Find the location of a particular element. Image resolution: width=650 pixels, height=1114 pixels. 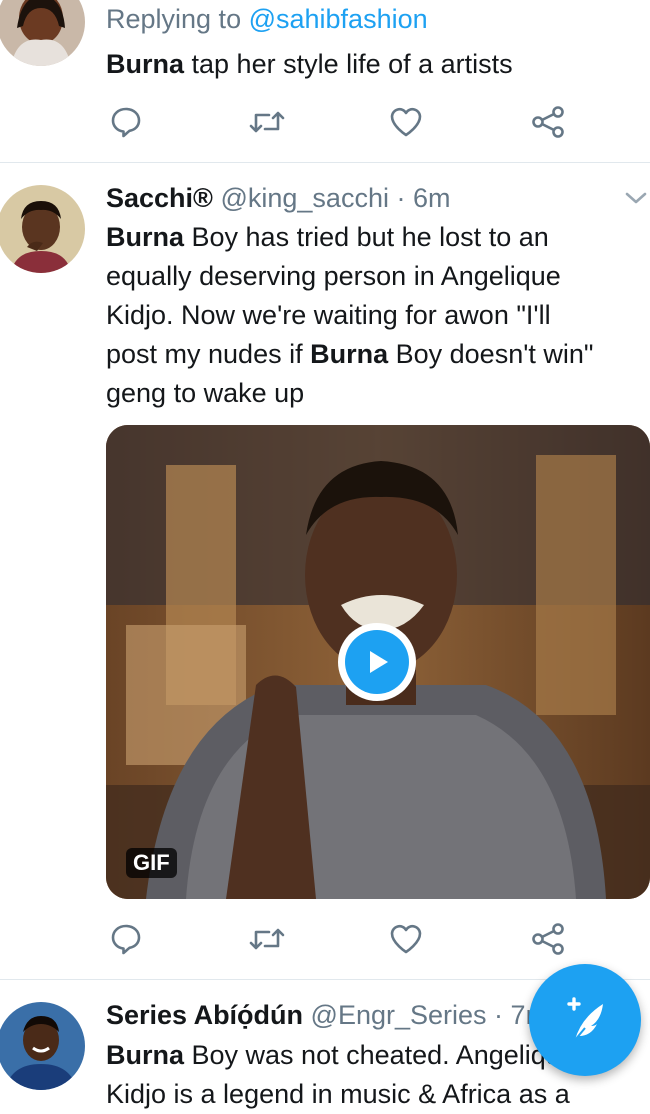

user-handle: @Engr_Series is located at coordinates (399, 1015).